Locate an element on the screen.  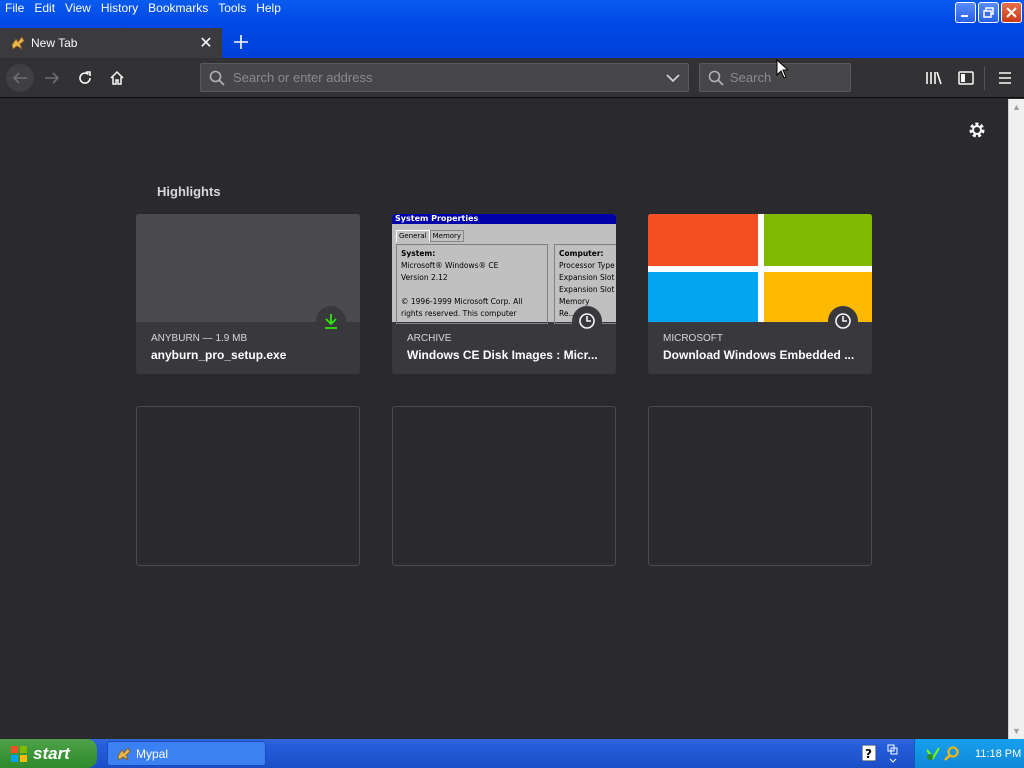
thumb-tab-memory: Memory is located at coordinates (447, 236).